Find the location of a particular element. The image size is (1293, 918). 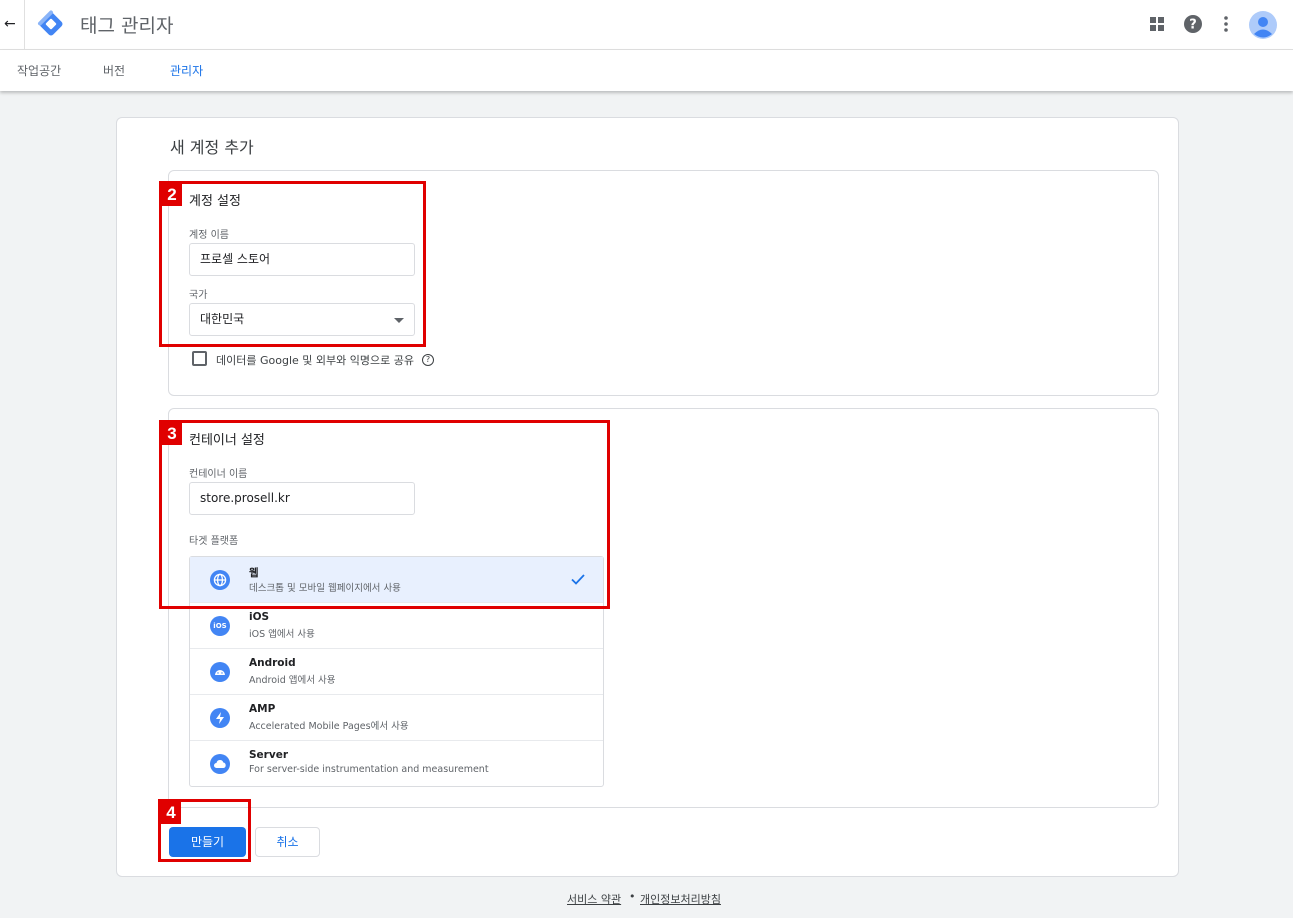

app-title: 태그 관리자 is located at coordinates (127, 26).